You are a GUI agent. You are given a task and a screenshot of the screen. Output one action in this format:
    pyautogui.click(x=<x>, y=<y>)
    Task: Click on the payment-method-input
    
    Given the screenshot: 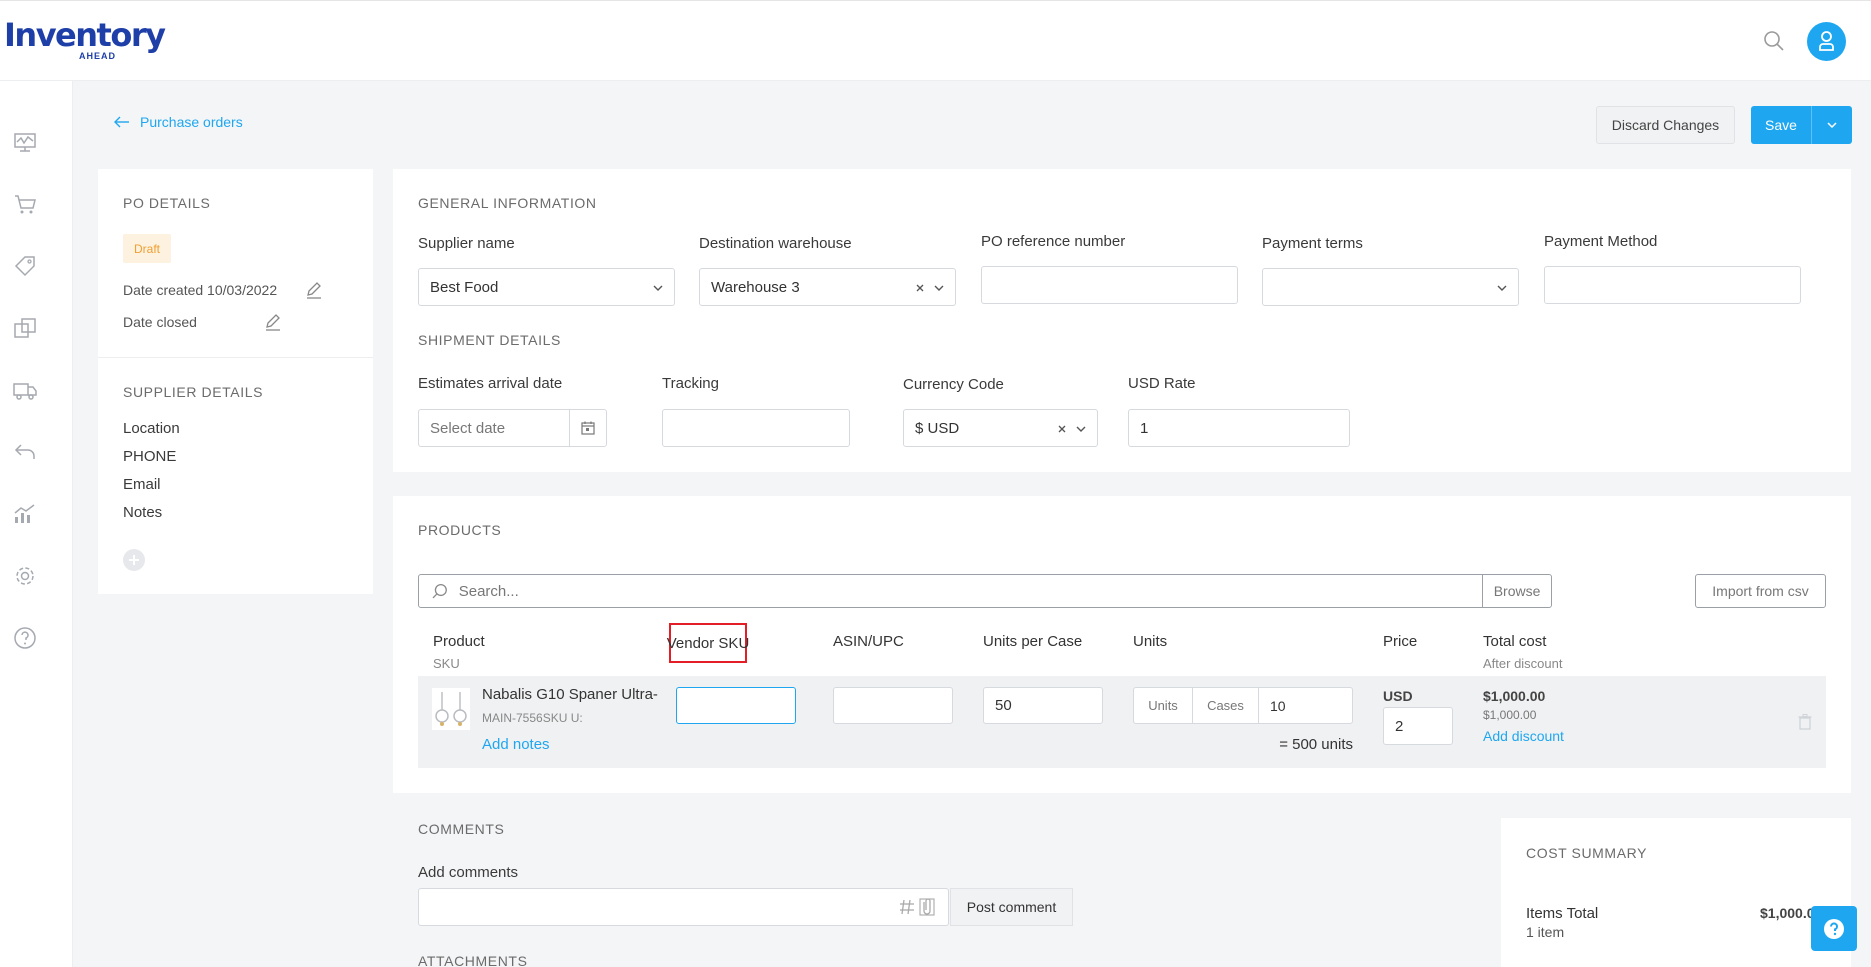 What is the action you would take?
    pyautogui.click(x=1672, y=285)
    